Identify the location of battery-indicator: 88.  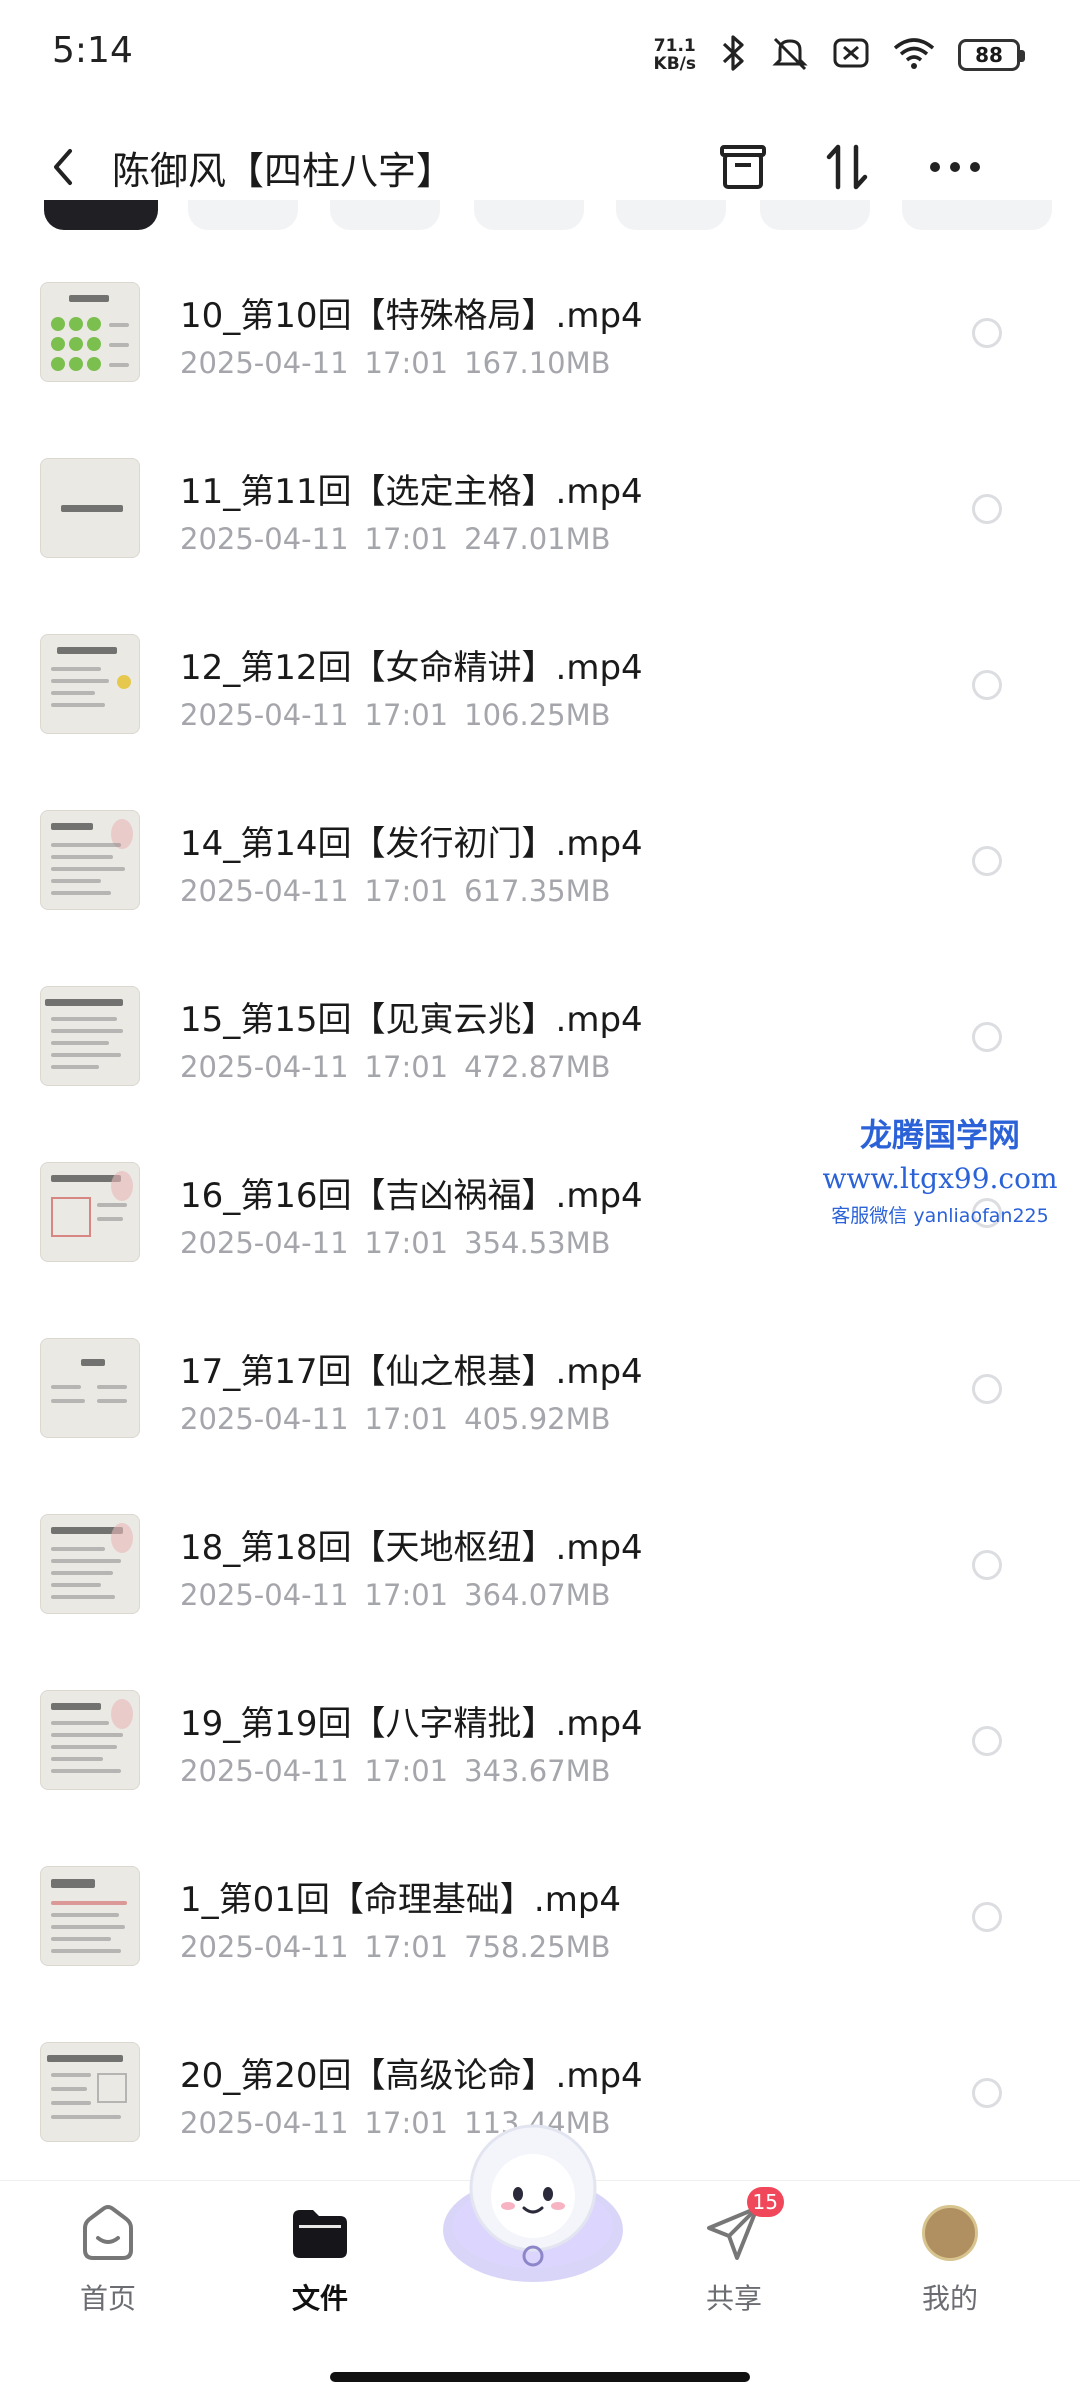
(991, 55).